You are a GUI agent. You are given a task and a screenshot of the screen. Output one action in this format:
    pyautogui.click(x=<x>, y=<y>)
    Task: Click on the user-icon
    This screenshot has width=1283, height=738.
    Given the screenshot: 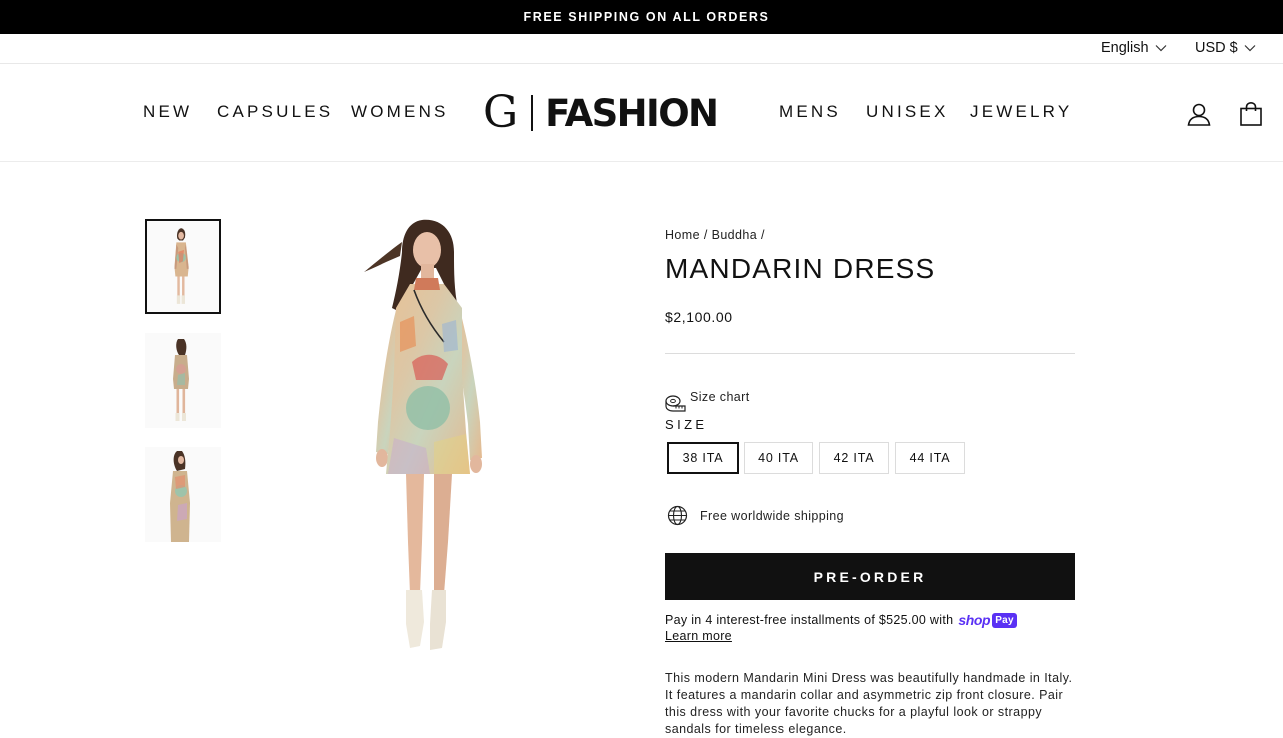 What is the action you would take?
    pyautogui.click(x=1199, y=114)
    